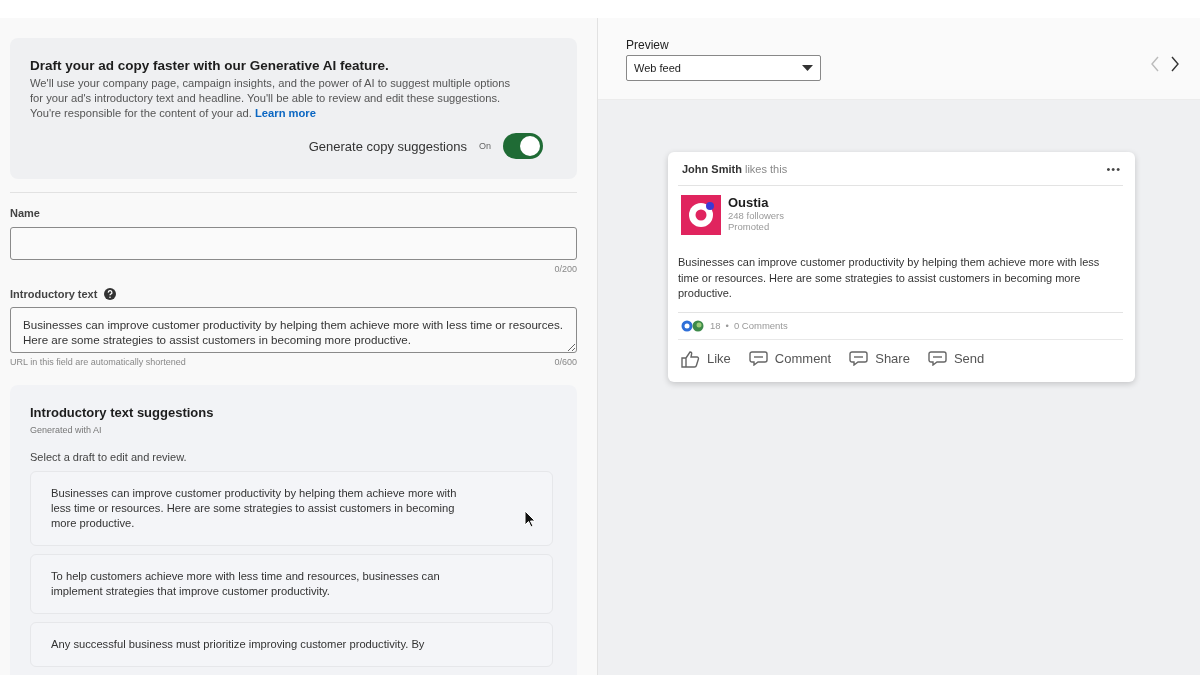  I want to click on reaction-icons, so click(693, 325).